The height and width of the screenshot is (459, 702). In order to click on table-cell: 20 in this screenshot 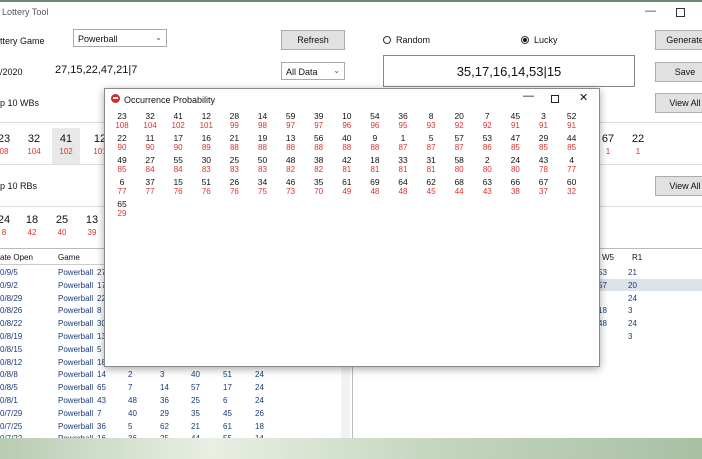, I will do `click(632, 285)`.